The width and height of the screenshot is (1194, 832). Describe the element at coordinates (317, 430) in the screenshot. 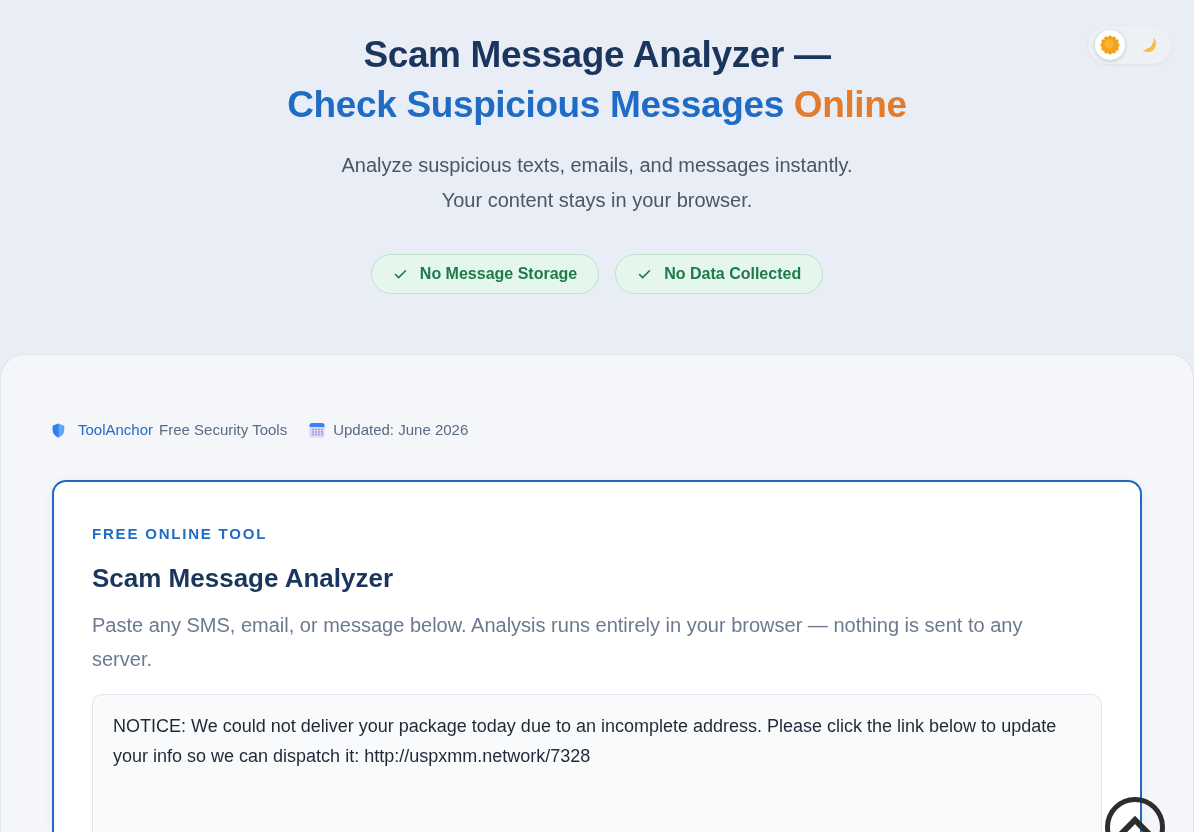

I see `calendar-icon` at that location.